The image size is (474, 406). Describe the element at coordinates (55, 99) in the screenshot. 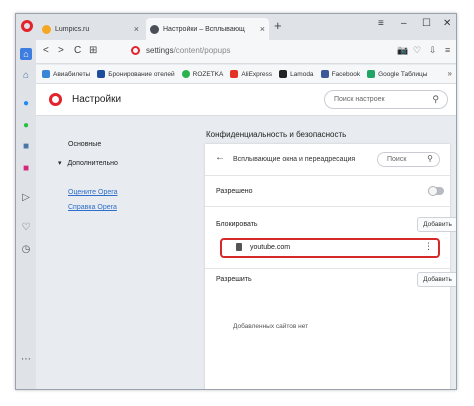

I see `opera-logo-icon` at that location.